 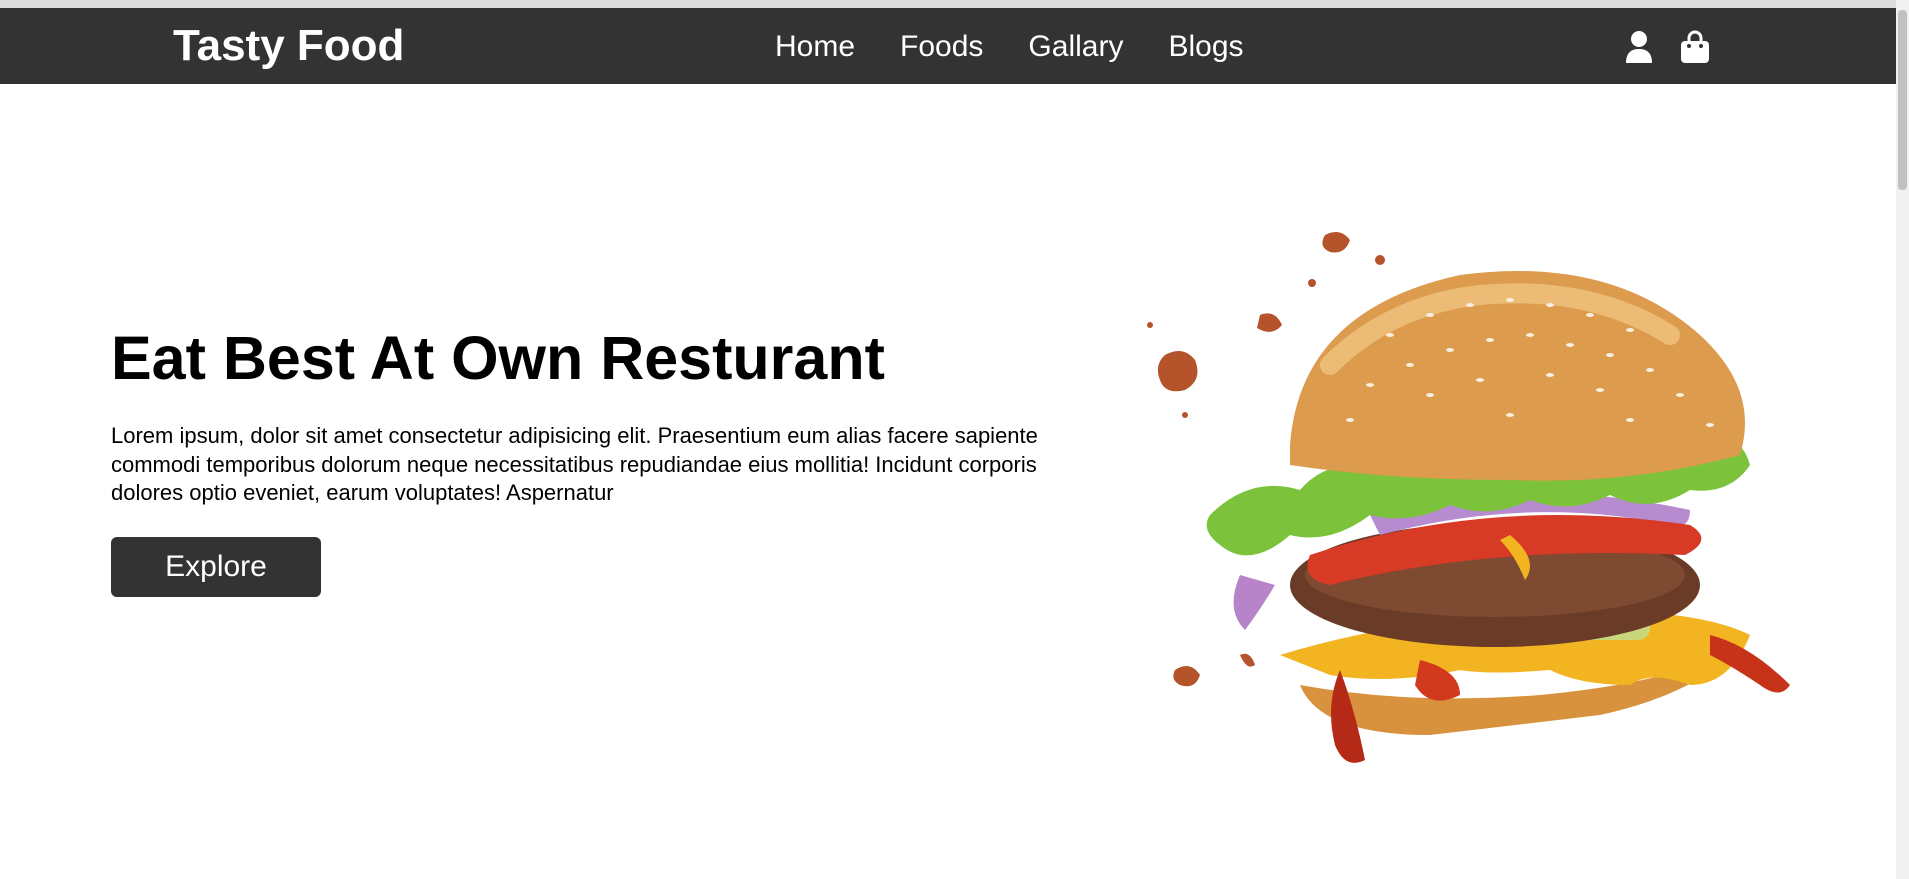 I want to click on explore-button: Explore, so click(x=216, y=567).